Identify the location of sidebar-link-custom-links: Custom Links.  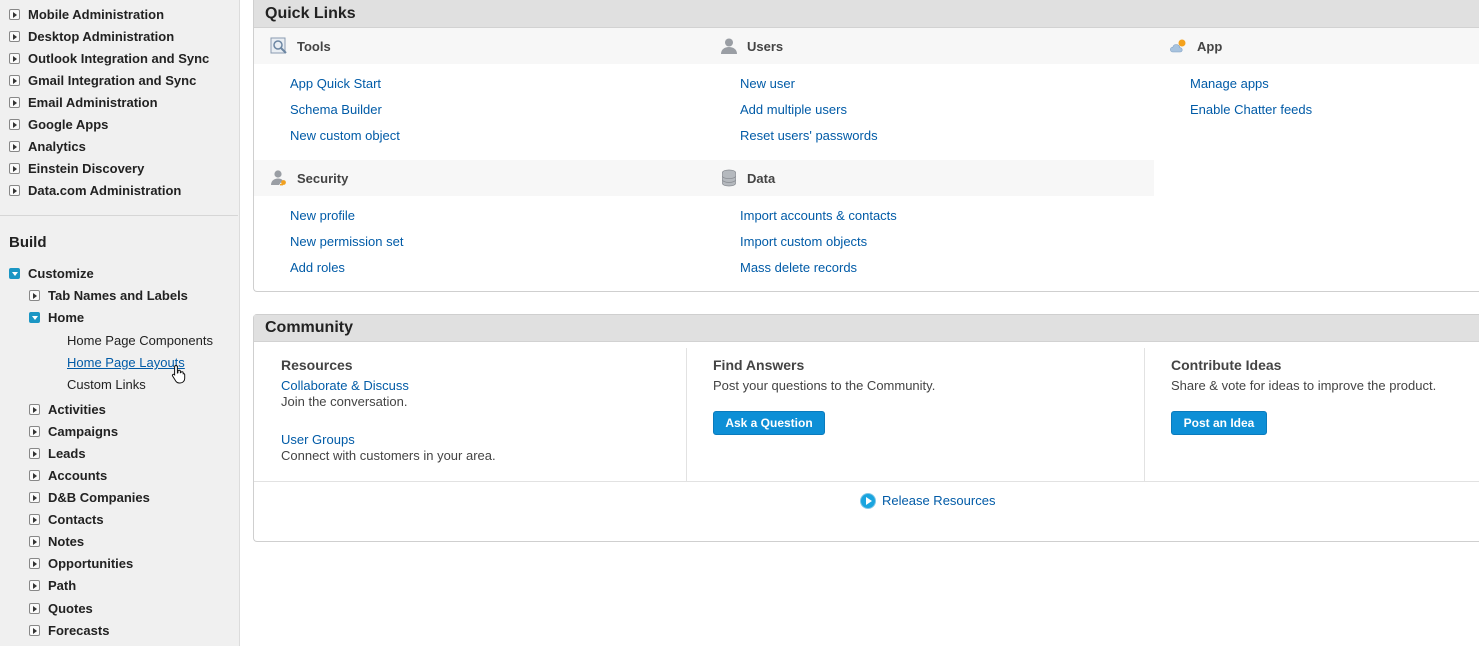
(106, 384).